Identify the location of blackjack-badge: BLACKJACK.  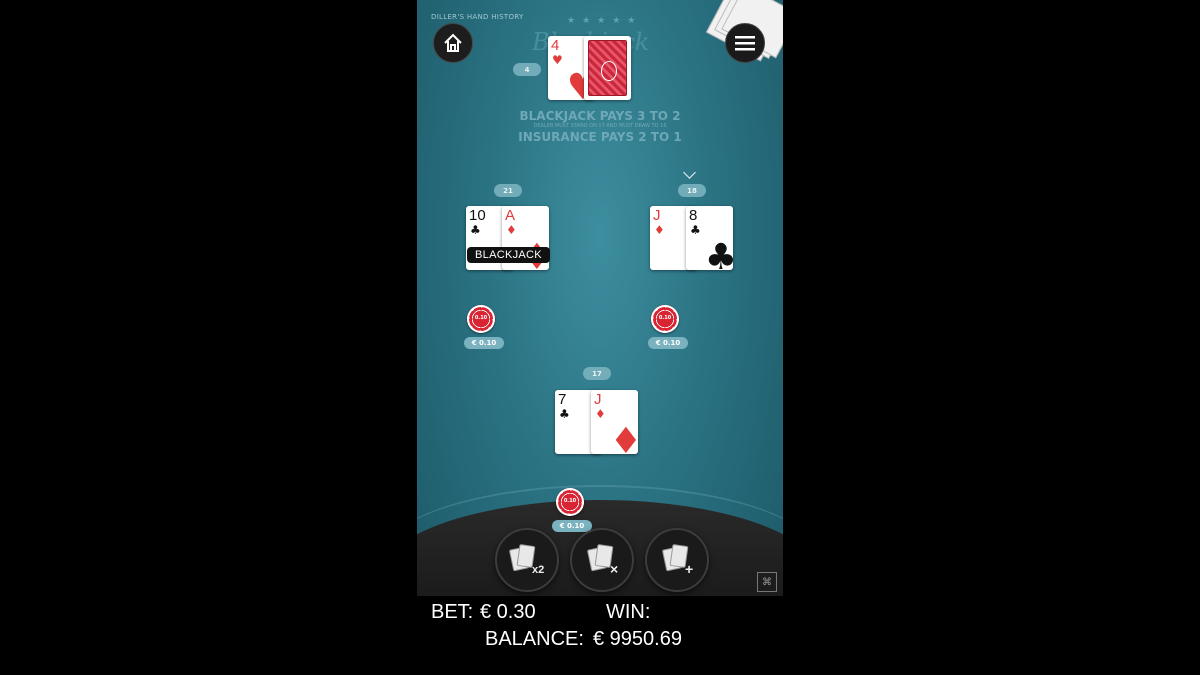
(508, 255).